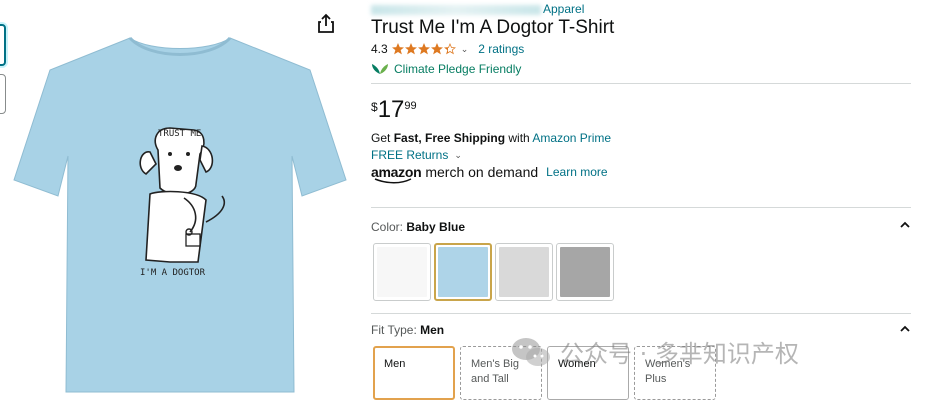  I want to click on swatch-baby-blue, so click(463, 272).